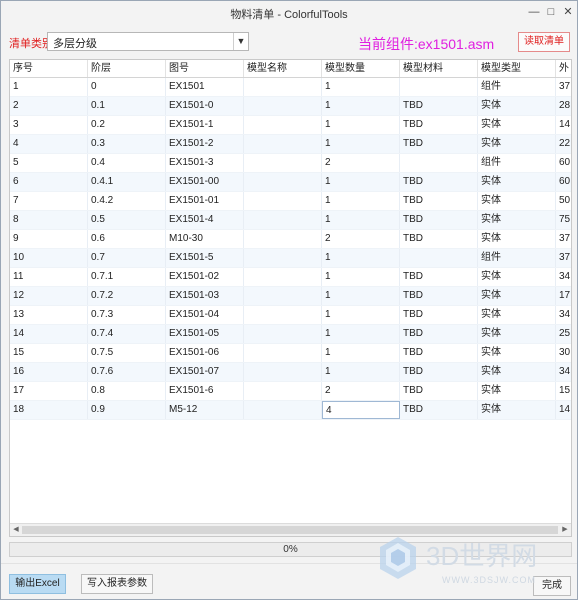 The width and height of the screenshot is (578, 600). Describe the element at coordinates (205, 182) in the screenshot. I see `cell-drawing-no: EX1501-00` at that location.